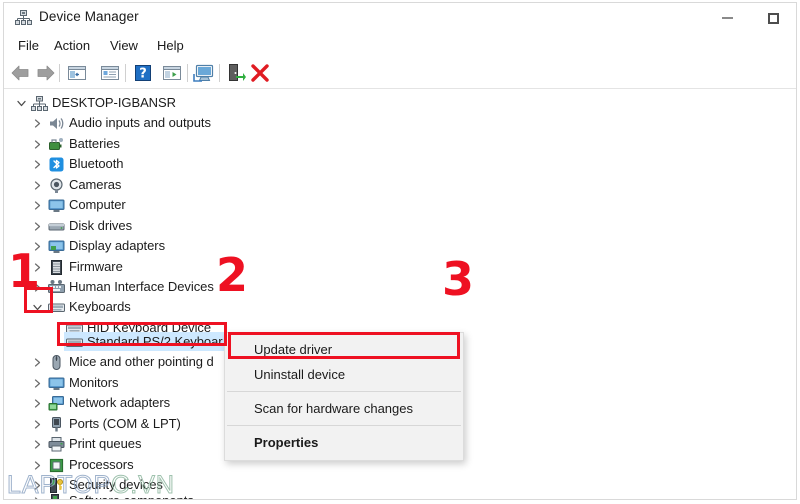 The height and width of the screenshot is (504, 800). Describe the element at coordinates (400, 226) in the screenshot. I see `tree-row-disk-drives: Disk drives` at that location.